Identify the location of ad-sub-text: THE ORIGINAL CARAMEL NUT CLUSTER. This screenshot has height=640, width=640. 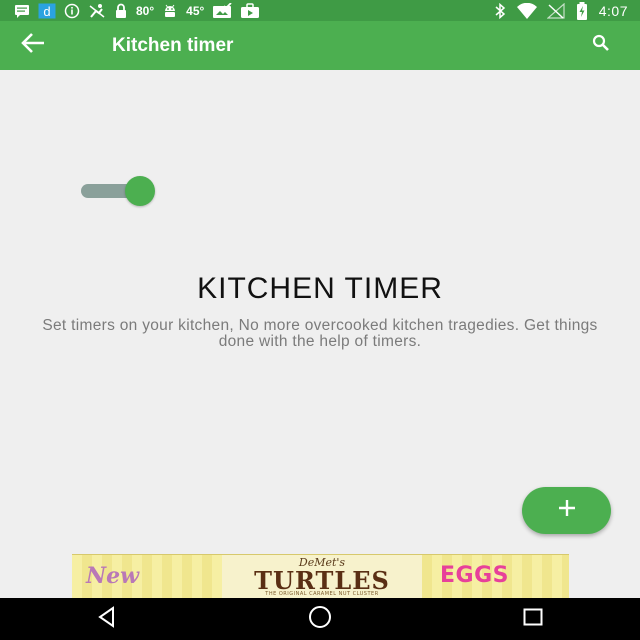
(322, 594).